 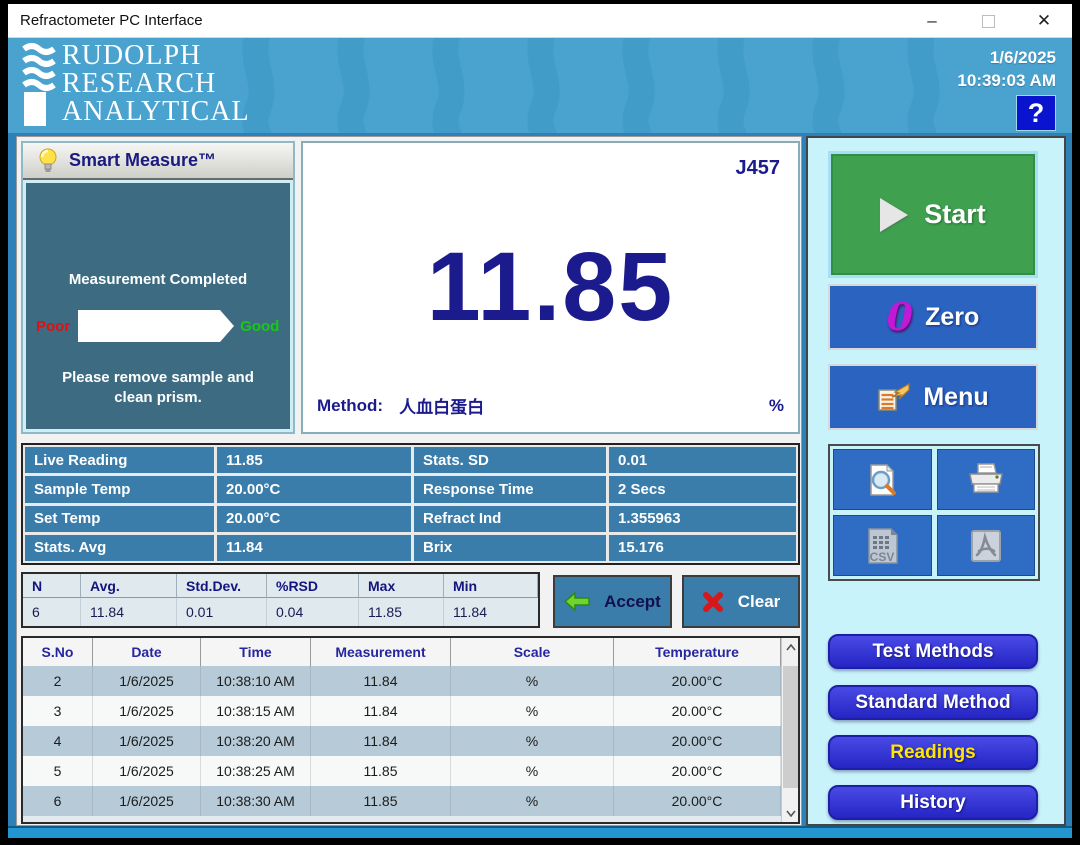 I want to click on col-header: S.No, so click(x=58, y=652).